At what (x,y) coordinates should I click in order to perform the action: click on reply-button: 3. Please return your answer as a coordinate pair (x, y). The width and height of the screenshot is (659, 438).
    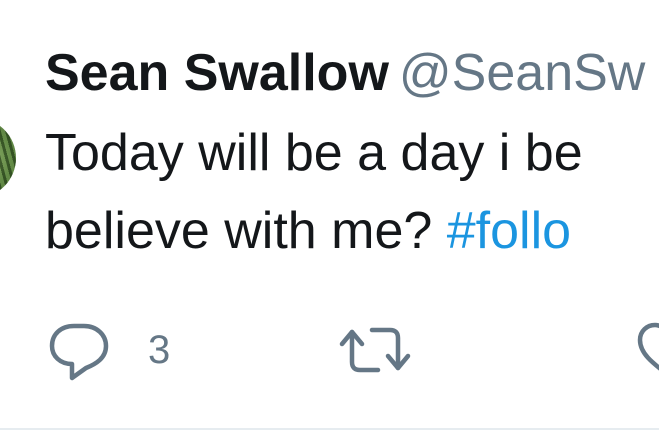
    Looking at the image, I should click on (109, 350).